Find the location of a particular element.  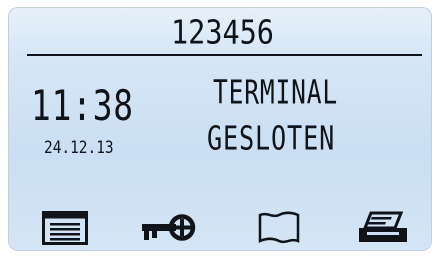

header-divider is located at coordinates (224, 55).